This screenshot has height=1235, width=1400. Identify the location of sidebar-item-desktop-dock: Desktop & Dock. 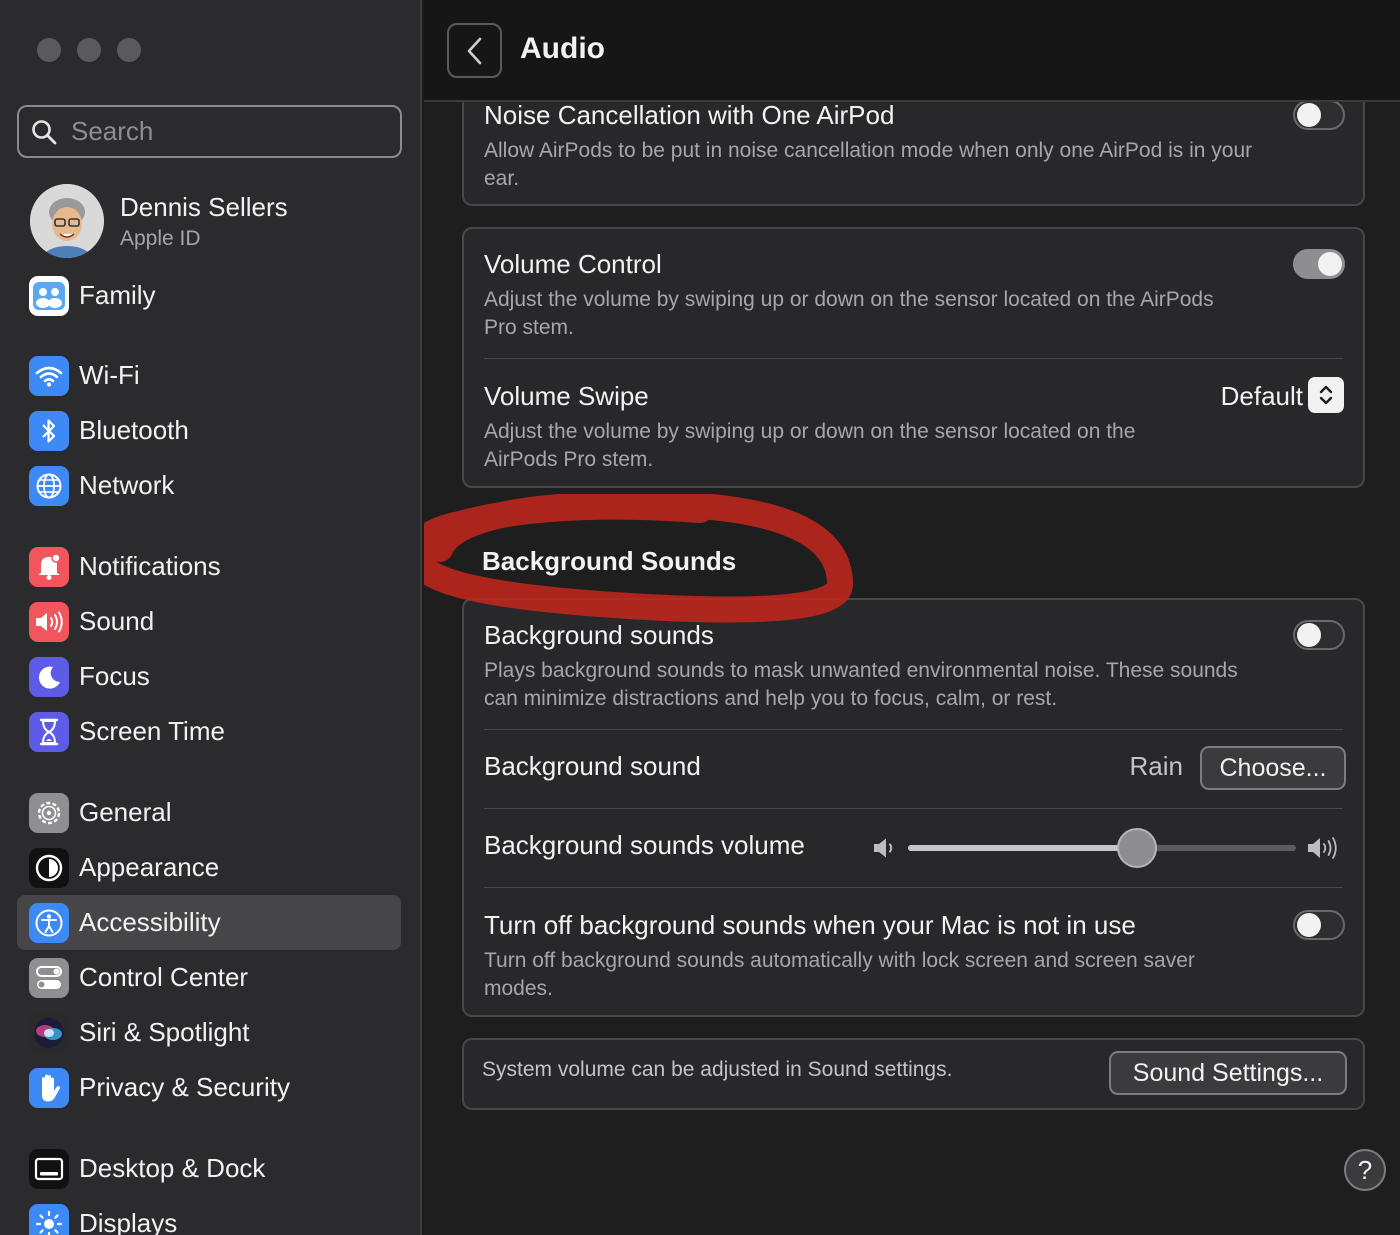
(209, 1168).